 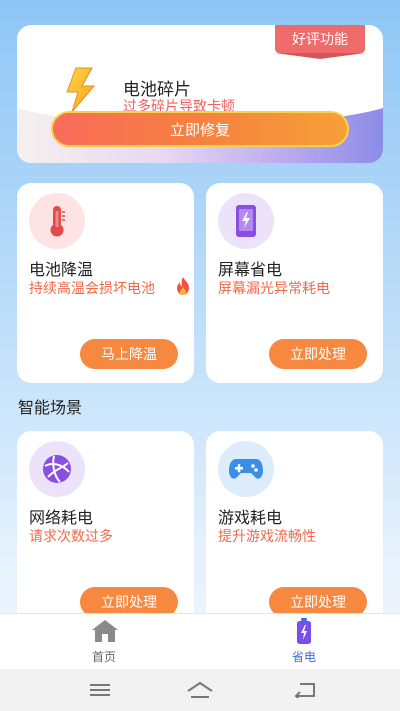 I want to click on card-subtitle: 持续高温会损坏电池, so click(x=92, y=289).